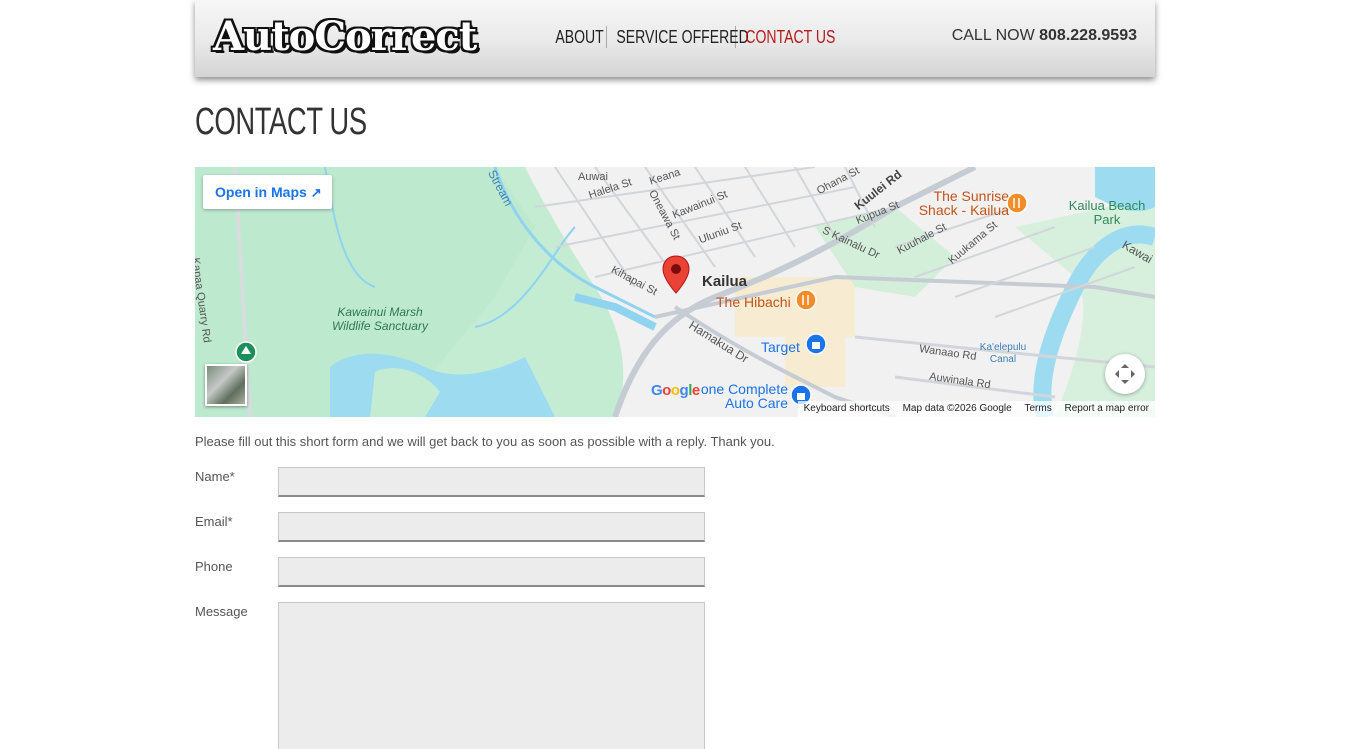  I want to click on map-camera-control-button, so click(1125, 374).